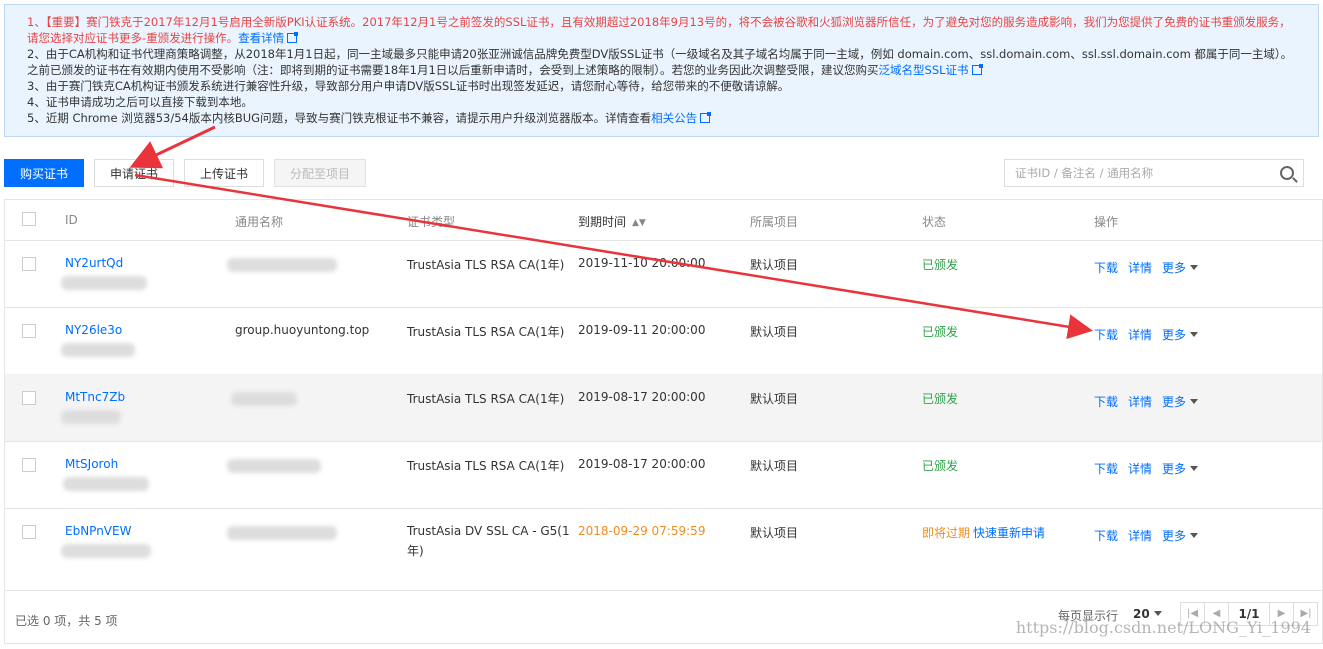 The width and height of the screenshot is (1323, 649). What do you see at coordinates (1145, 173) in the screenshot?
I see `search-input` at bounding box center [1145, 173].